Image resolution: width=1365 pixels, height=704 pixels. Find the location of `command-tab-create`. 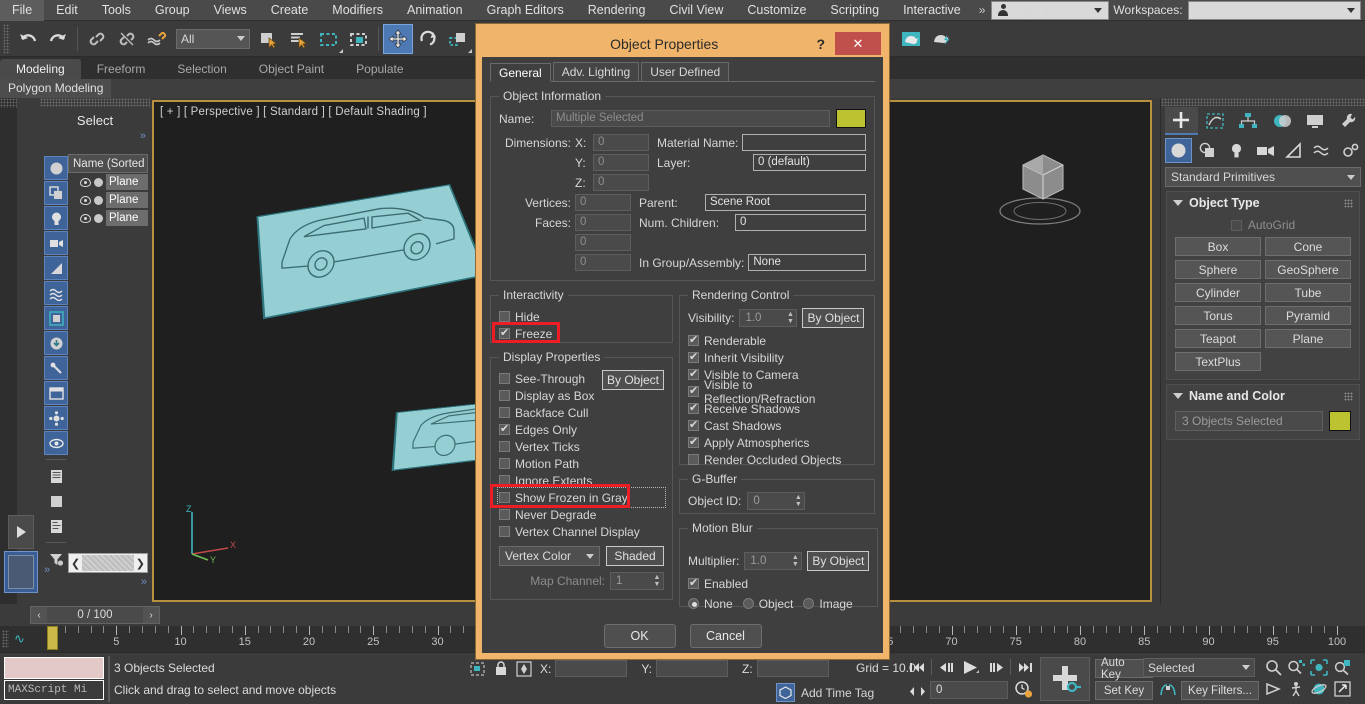

command-tab-create is located at coordinates (1181, 121).